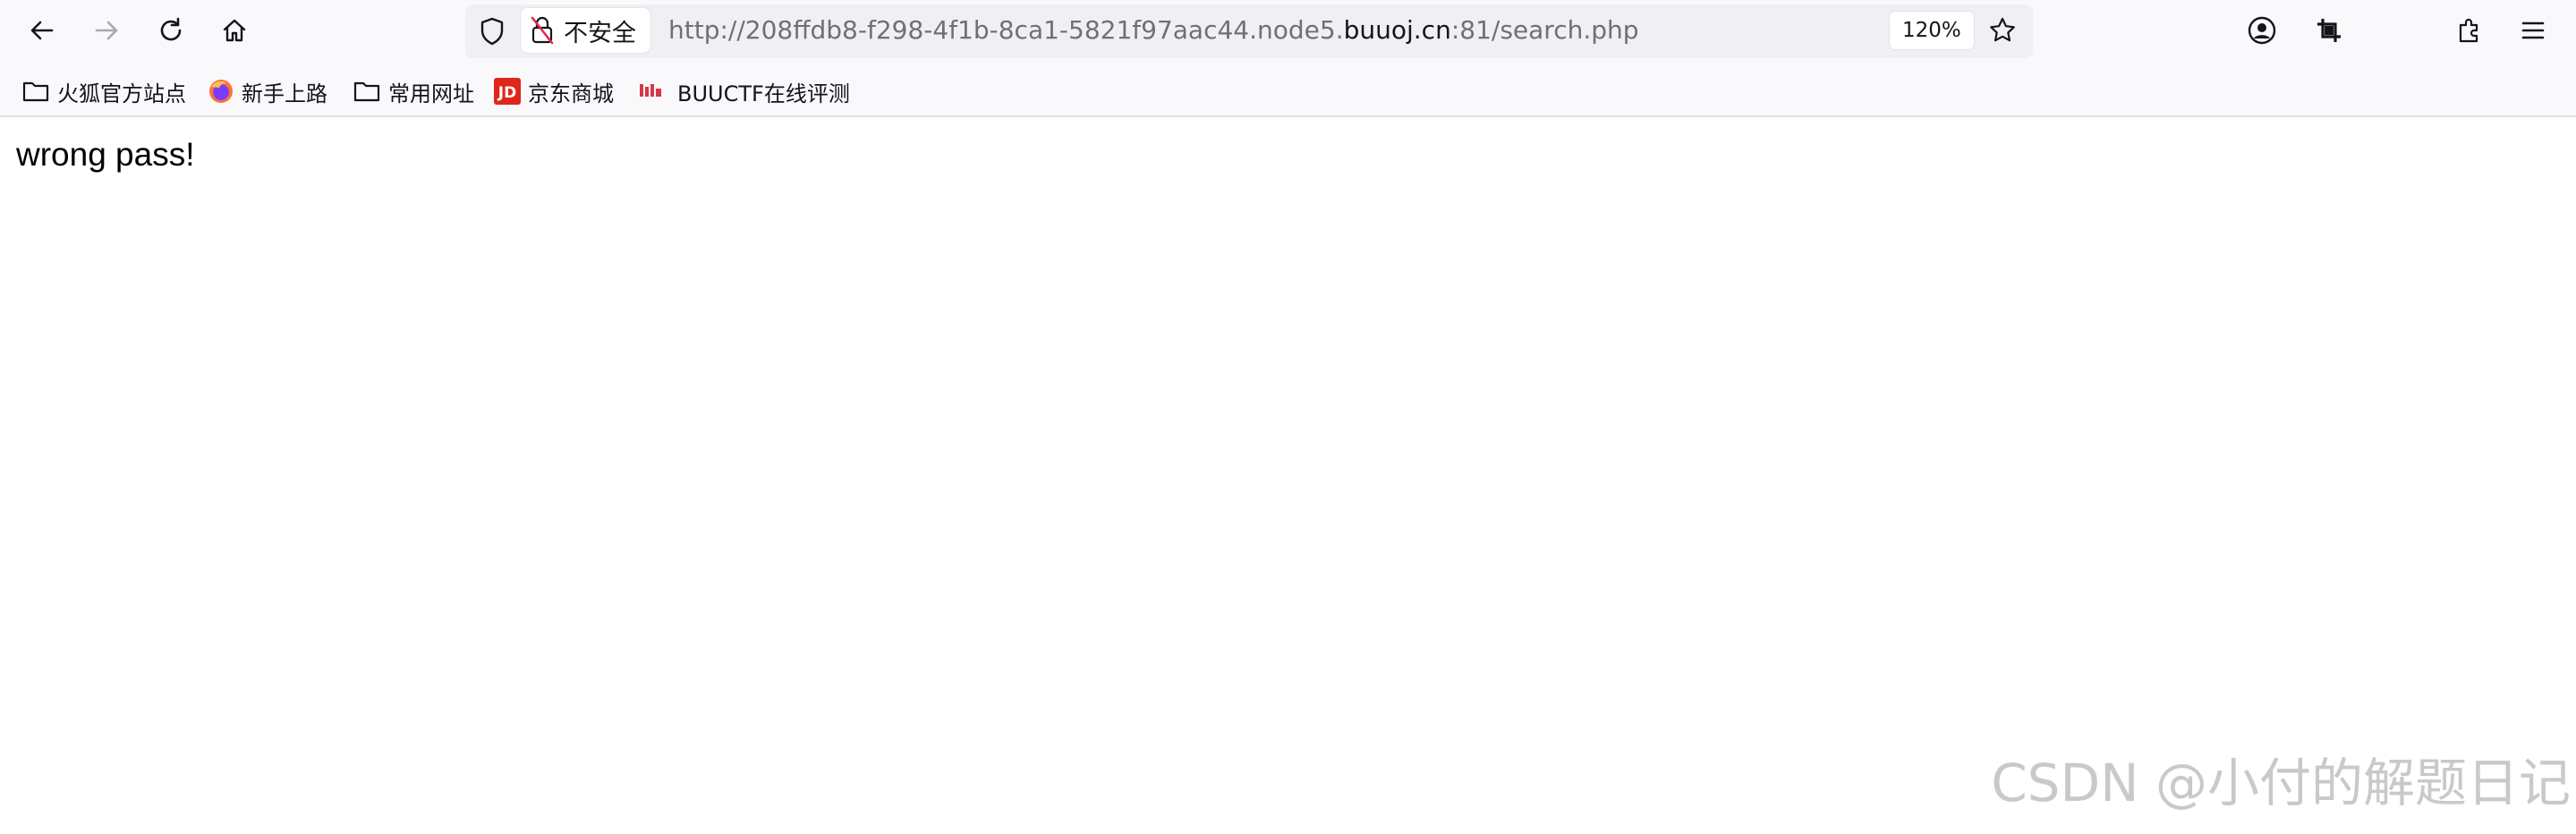  What do you see at coordinates (600, 33) in the screenshot?
I see `insecure-label: 不安全` at bounding box center [600, 33].